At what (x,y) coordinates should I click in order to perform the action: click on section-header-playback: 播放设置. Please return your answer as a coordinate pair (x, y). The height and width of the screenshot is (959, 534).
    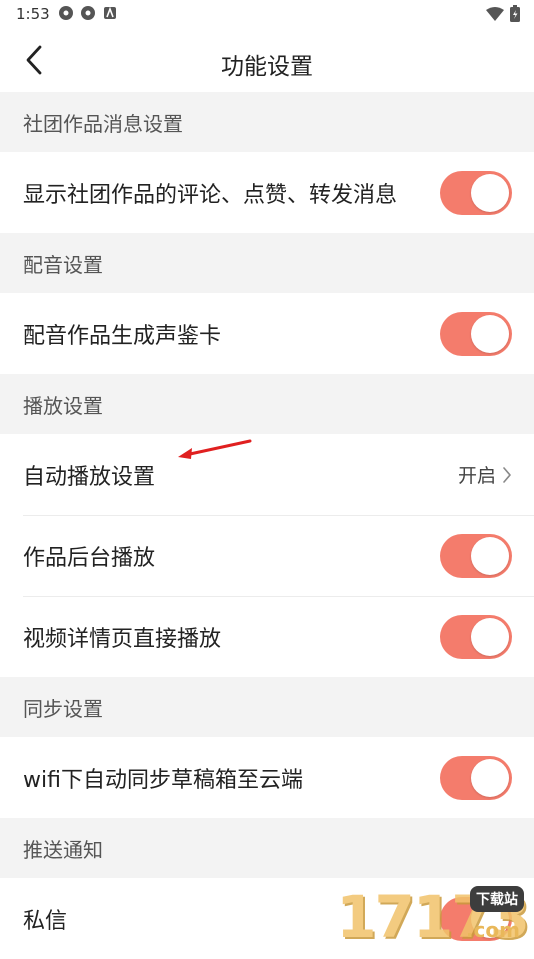
    Looking at the image, I should click on (267, 404).